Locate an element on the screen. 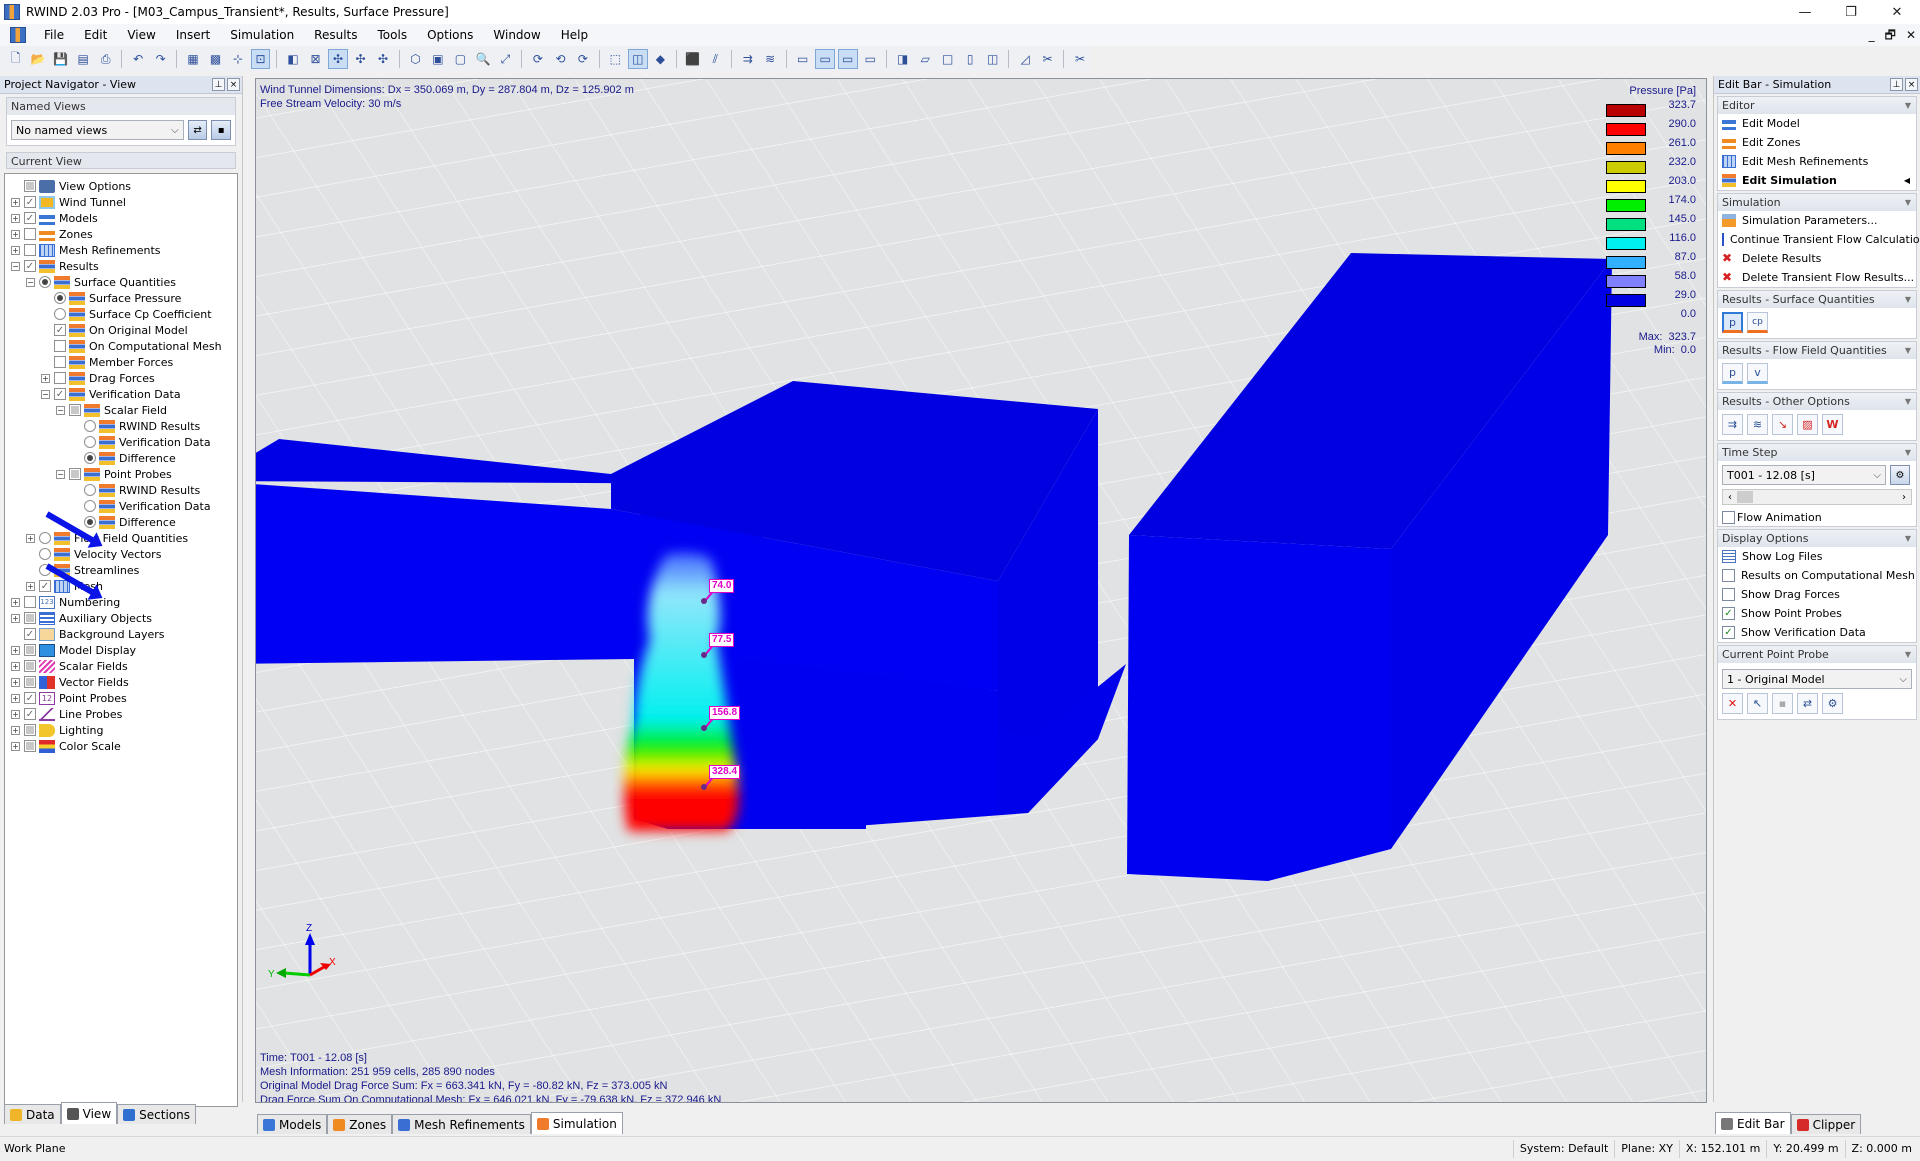  tab-simulation: Simulation is located at coordinates (576, 1123).